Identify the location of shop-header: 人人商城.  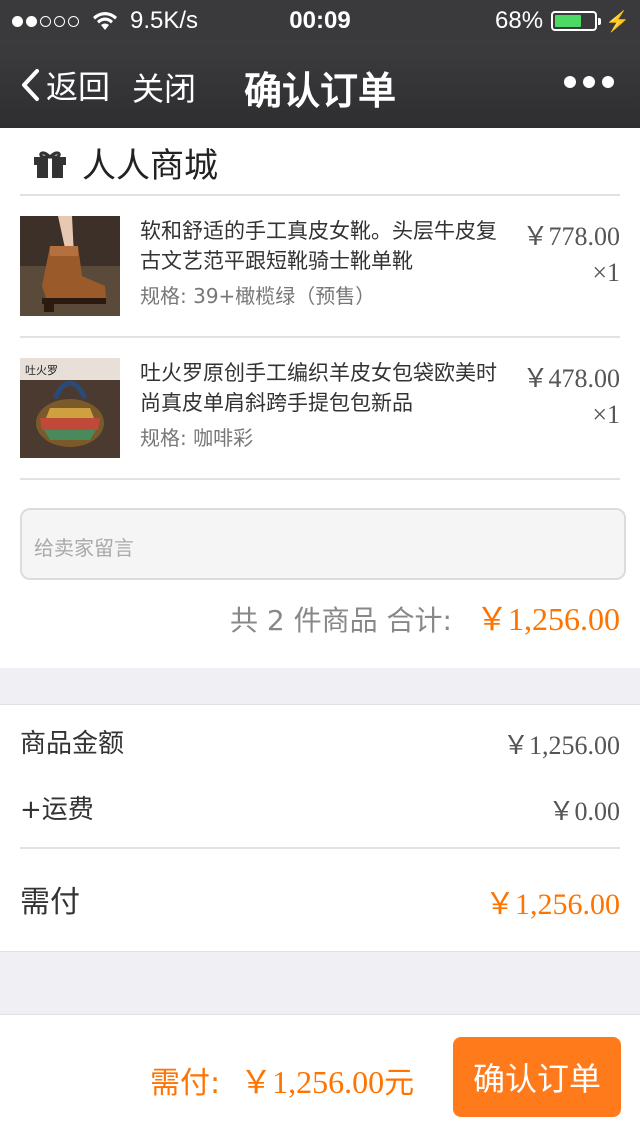
(125, 162).